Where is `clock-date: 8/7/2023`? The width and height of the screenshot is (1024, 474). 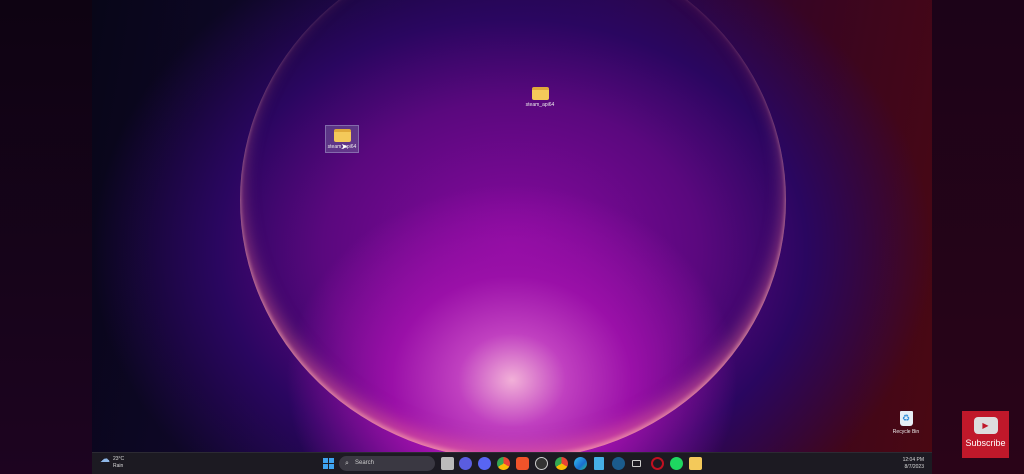
clock-date: 8/7/2023 is located at coordinates (914, 467).